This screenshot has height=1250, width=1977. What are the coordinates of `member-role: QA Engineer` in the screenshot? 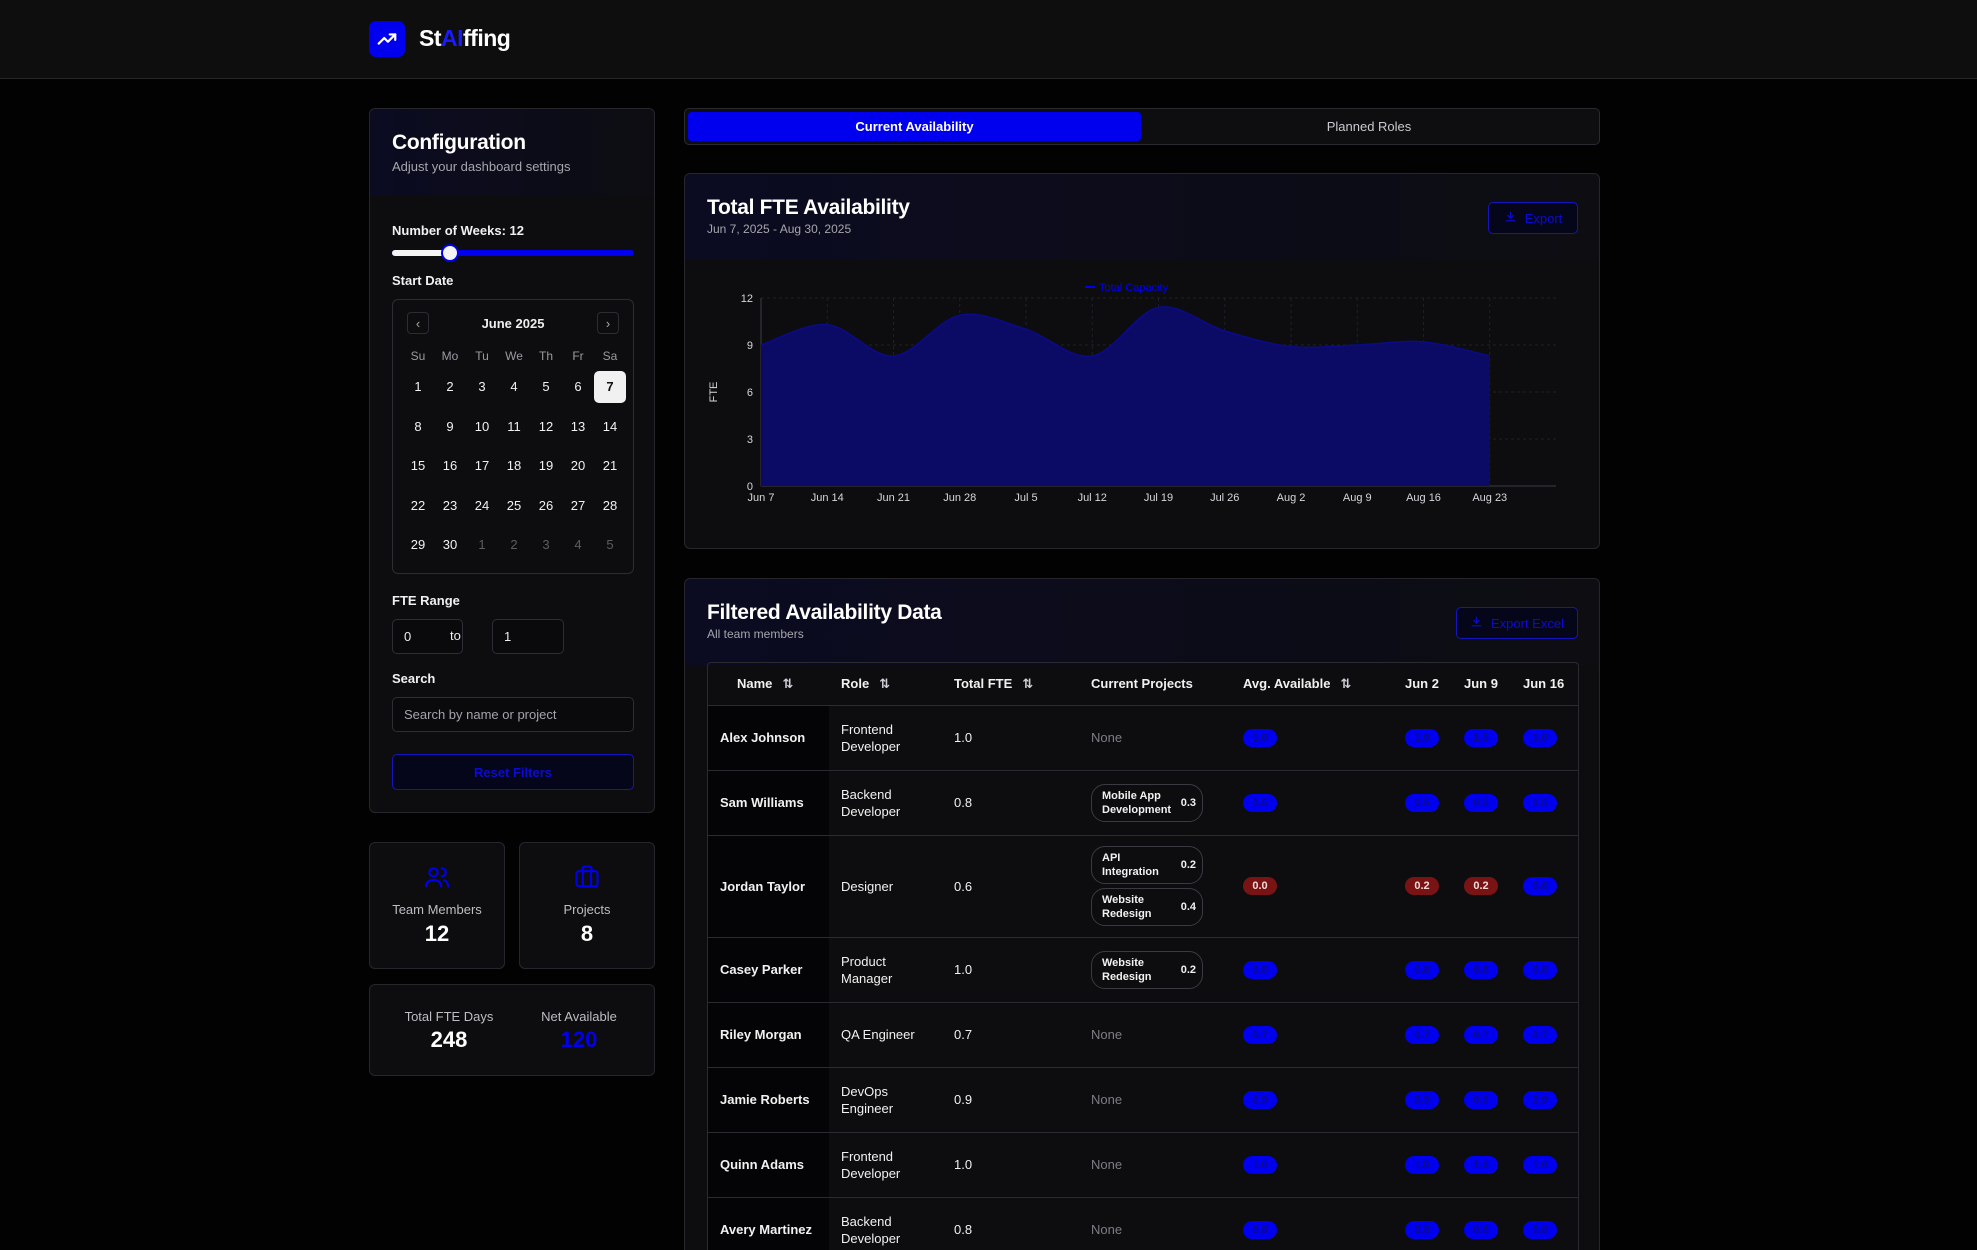 It's located at (885, 1034).